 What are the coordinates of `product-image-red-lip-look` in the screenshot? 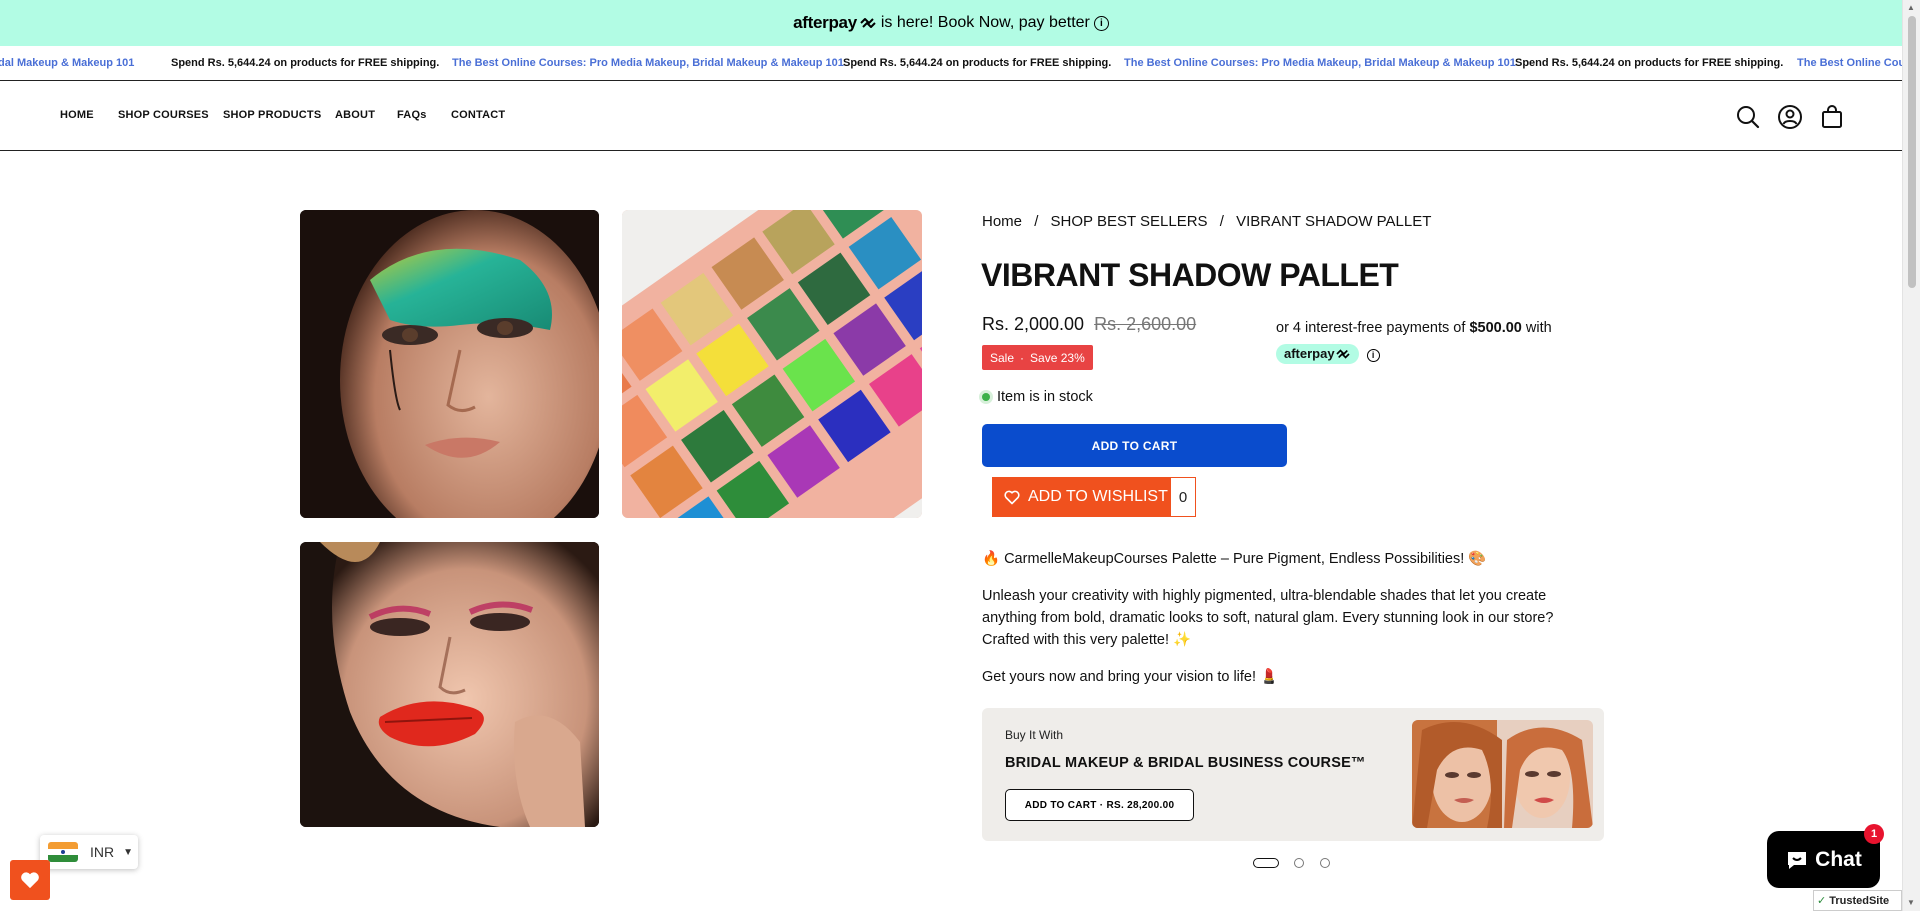 It's located at (449, 684).